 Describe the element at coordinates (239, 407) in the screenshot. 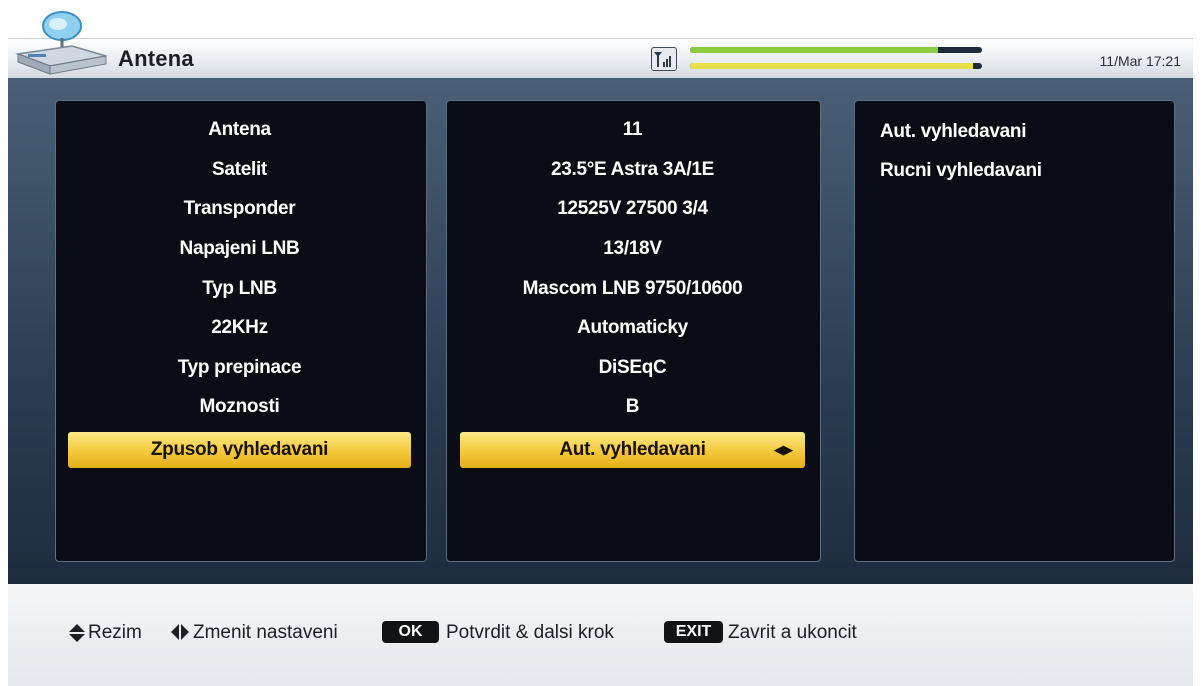

I see `setting-label-moznosti: Moznosti` at that location.